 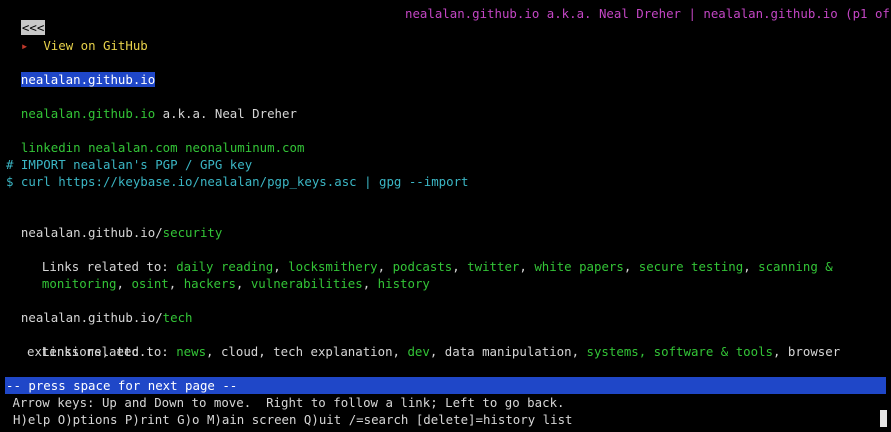 I want to click on press-space-bar: -- press space for next page --, so click(x=445, y=385).